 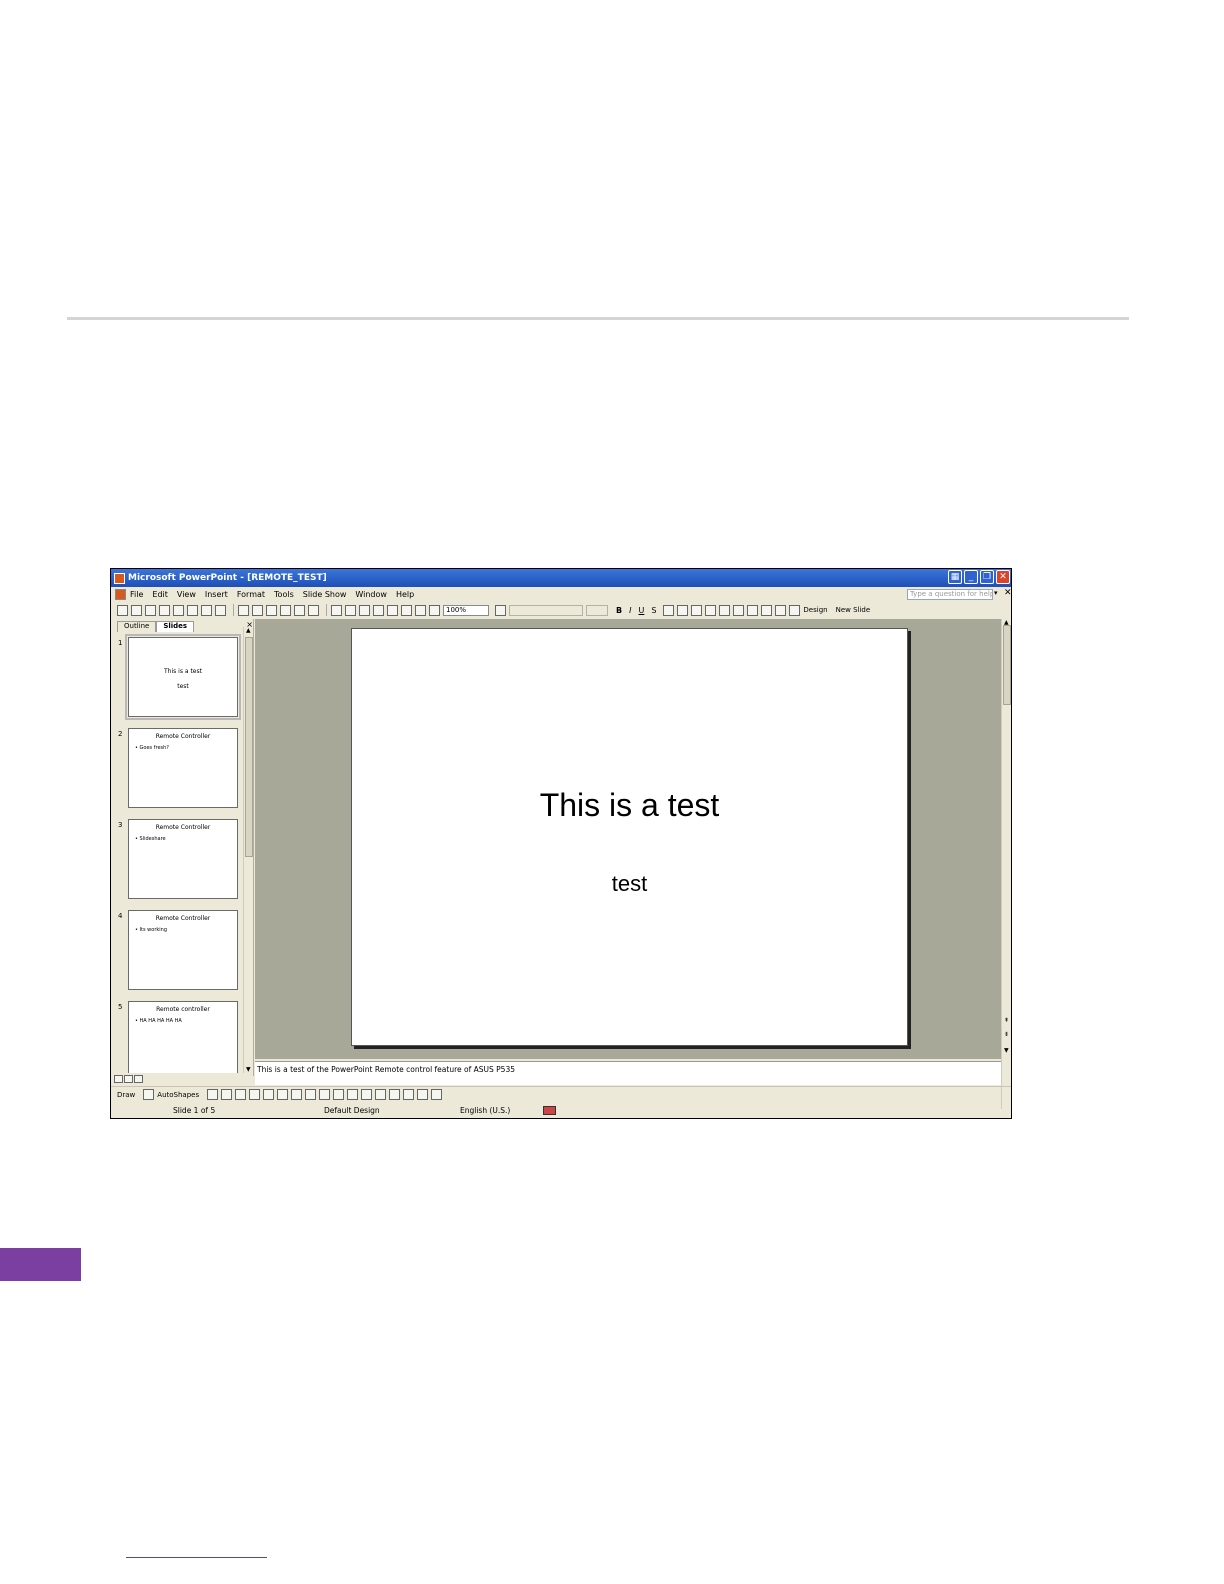 I want to click on slide-thumbnail-1: This is a test test, so click(x=183, y=677).